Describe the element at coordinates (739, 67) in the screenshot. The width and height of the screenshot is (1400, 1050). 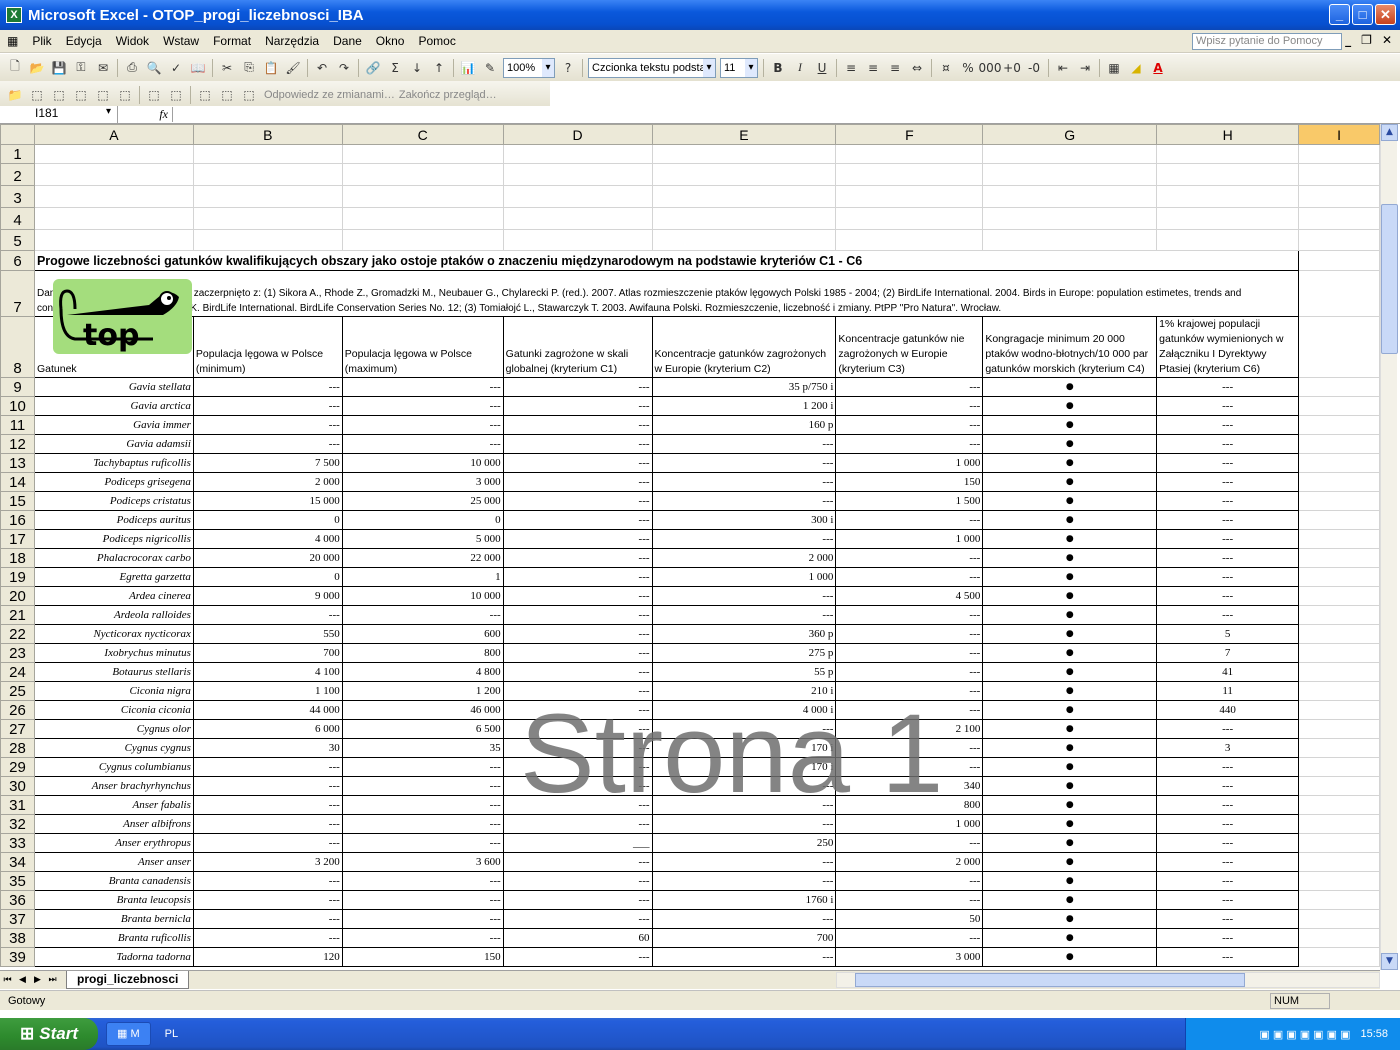
I see `font-size-select: 11` at that location.